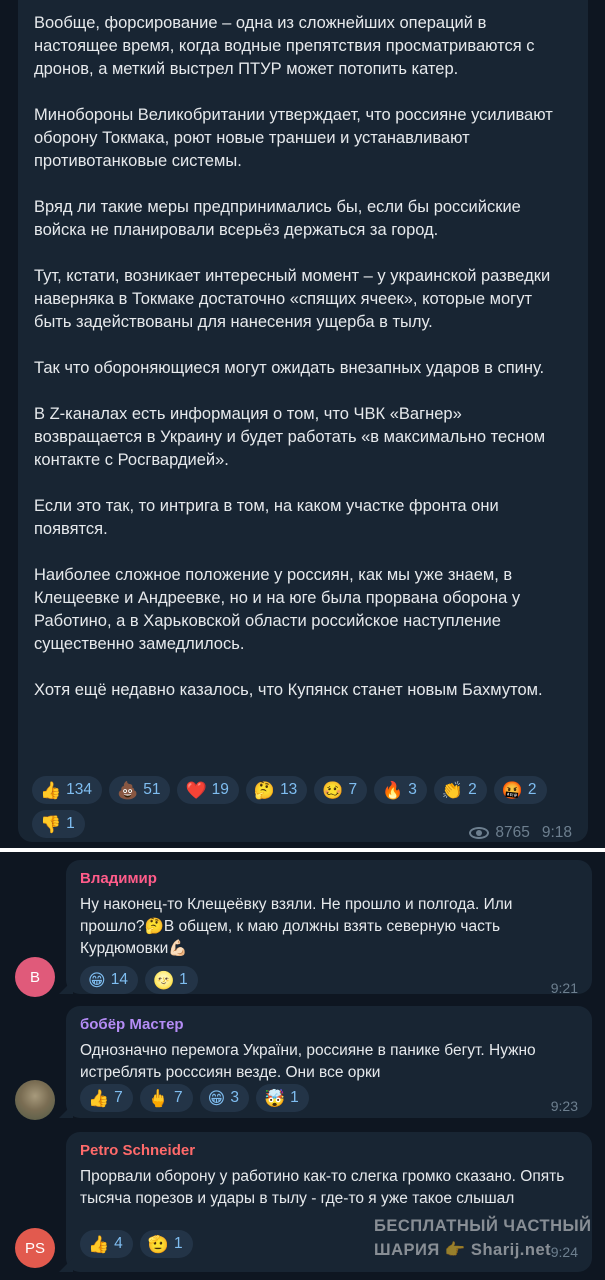 This screenshot has height=1280, width=605. Describe the element at coordinates (109, 980) in the screenshot. I see `reaction-chip-grinning: 😁 14` at that location.